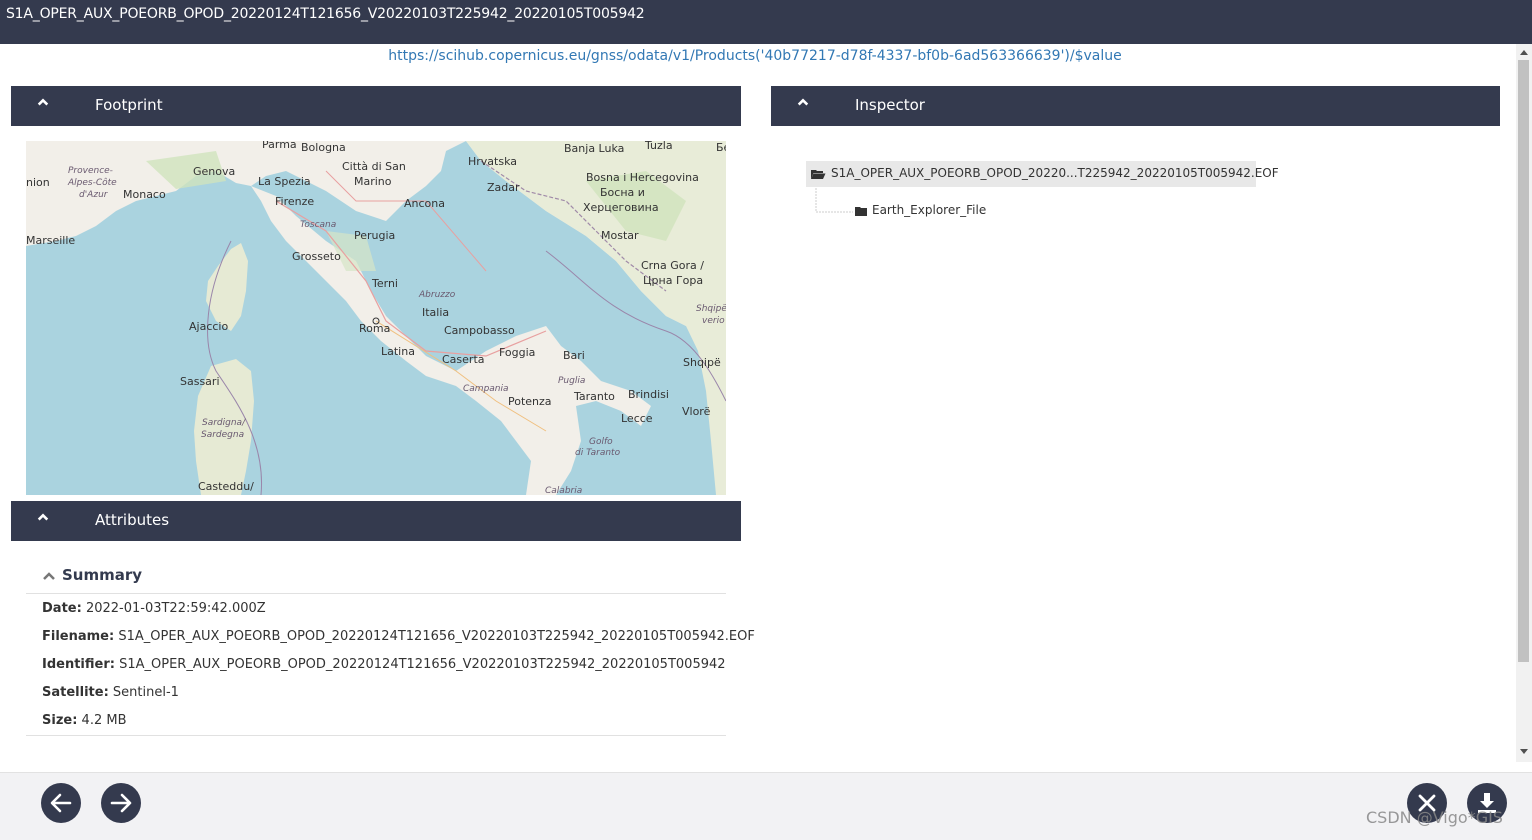 This screenshot has width=1532, height=840. I want to click on summary-section-title: Summary, so click(102, 575).